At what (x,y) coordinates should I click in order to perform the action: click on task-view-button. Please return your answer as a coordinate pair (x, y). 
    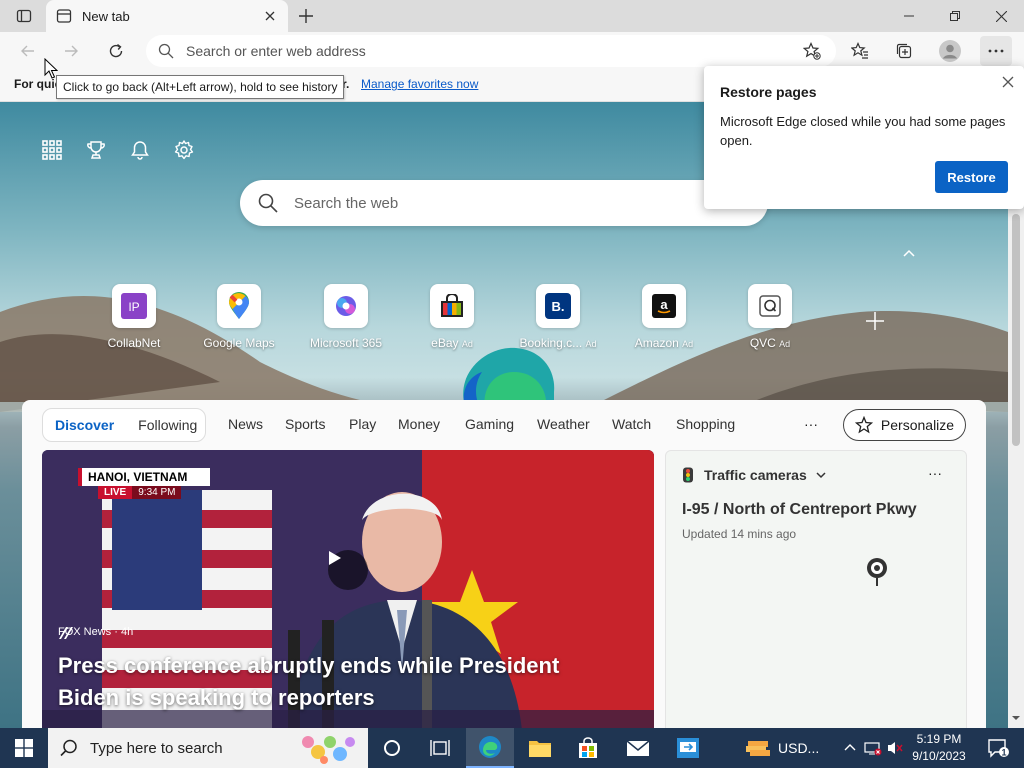
    Looking at the image, I should click on (440, 748).